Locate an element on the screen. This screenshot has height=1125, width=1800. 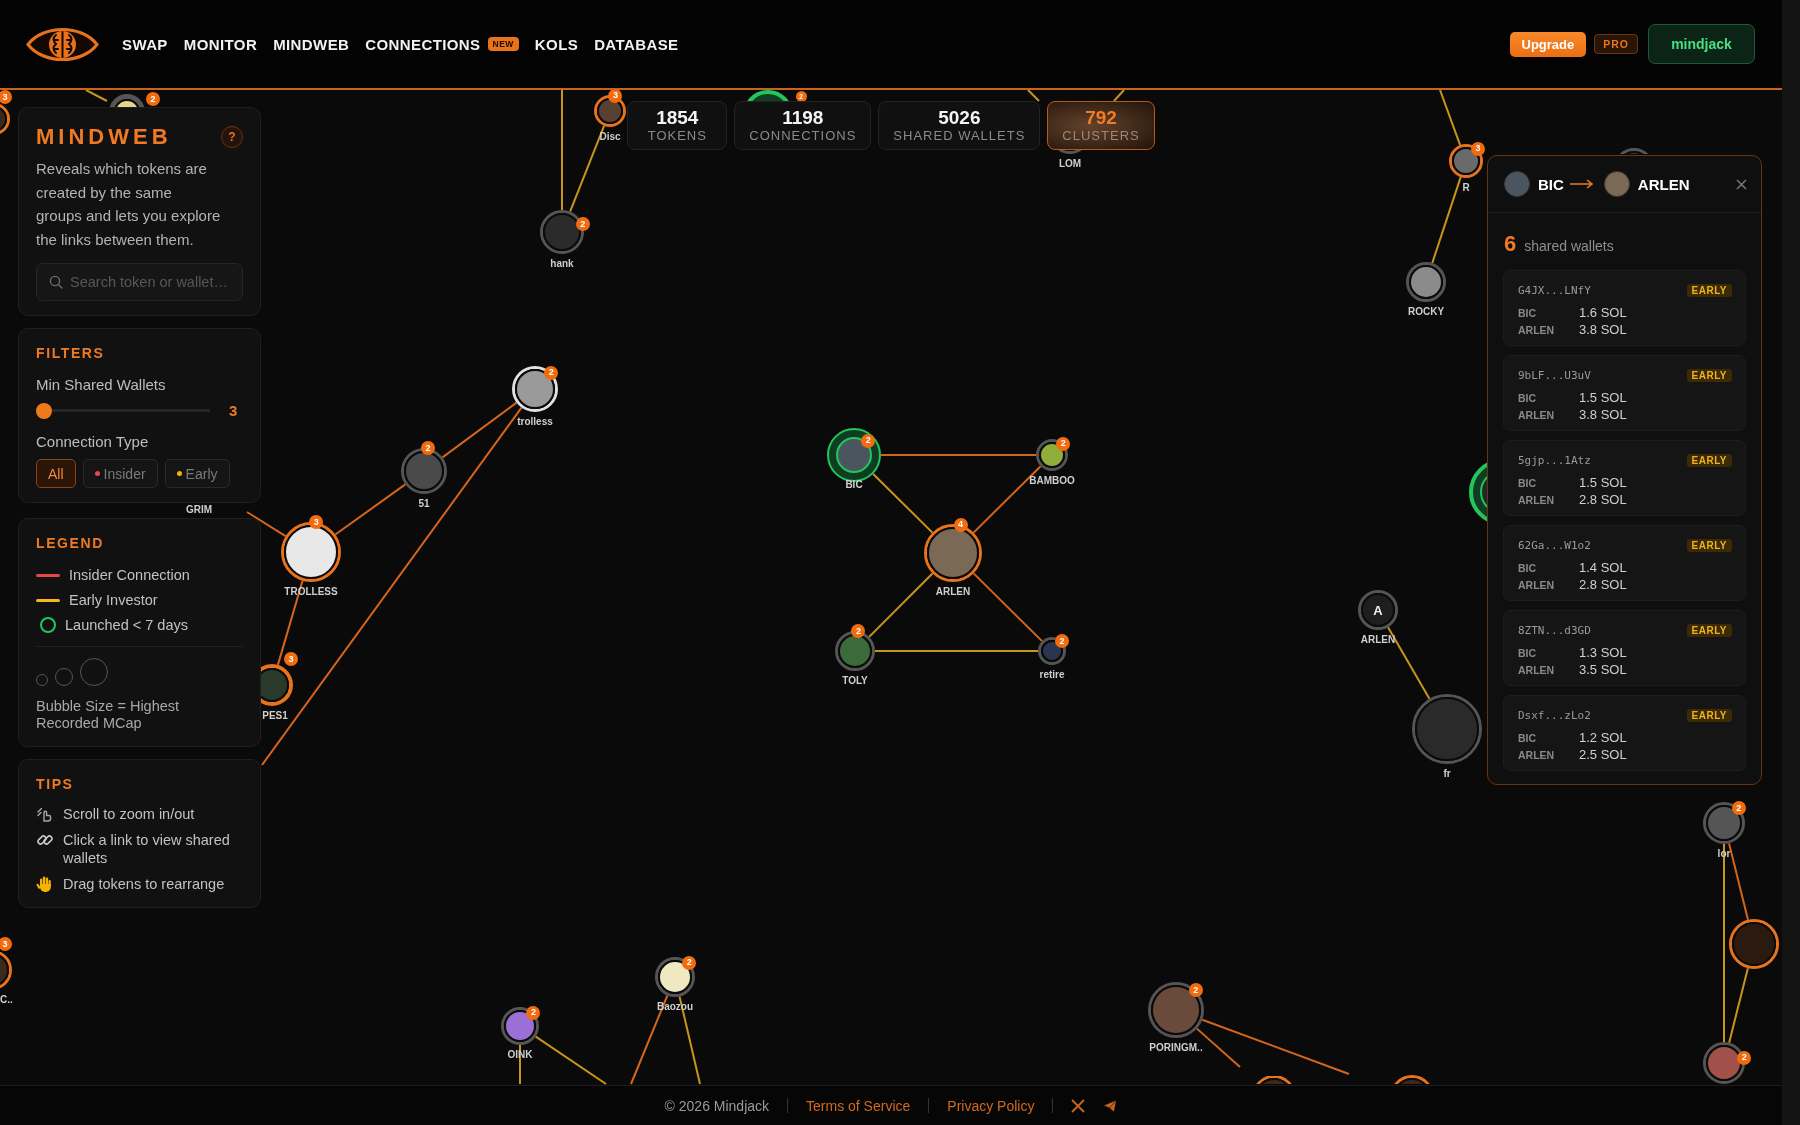
stat-label: CLUSTERS is located at coordinates (1101, 136).